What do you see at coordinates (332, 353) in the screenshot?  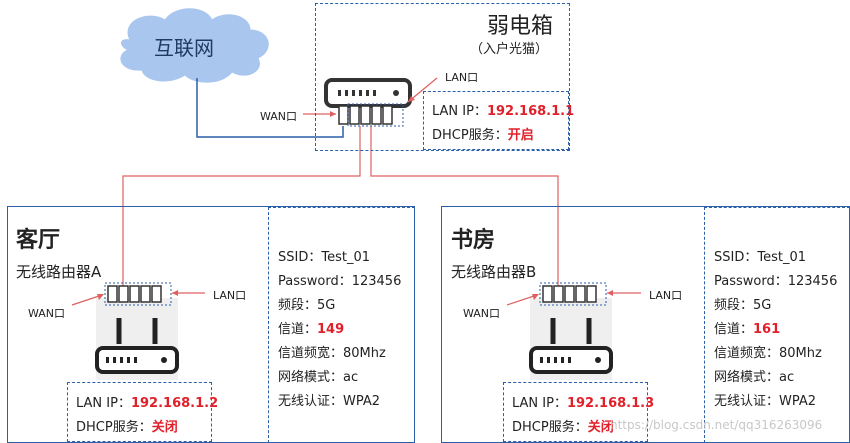 I see `room-a-width: 信道频宽：80Mhz` at bounding box center [332, 353].